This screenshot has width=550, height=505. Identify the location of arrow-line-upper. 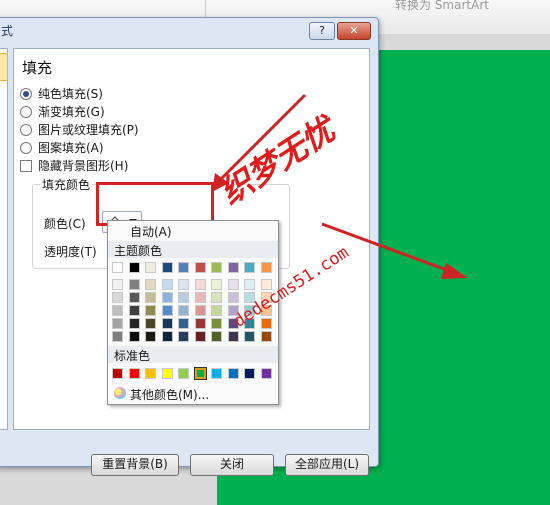
(262, 137).